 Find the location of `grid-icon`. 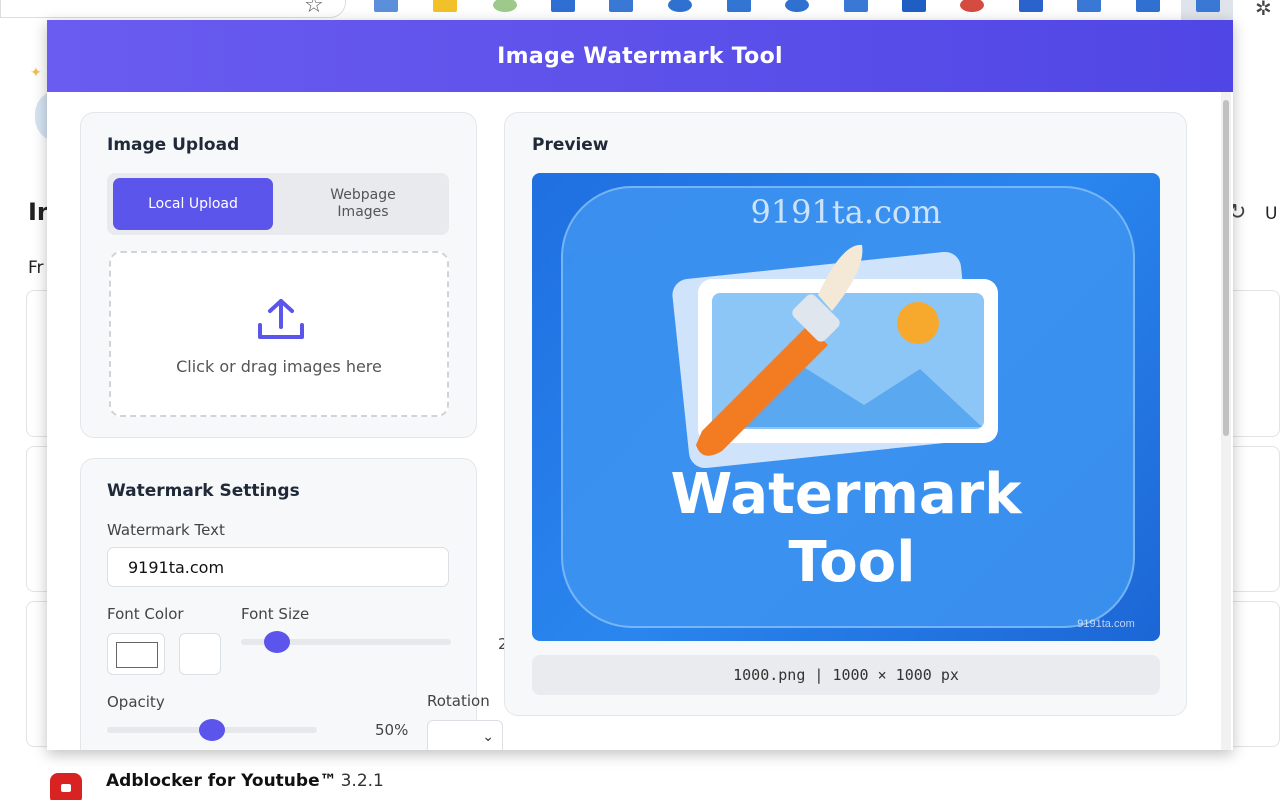

grid-icon is located at coordinates (563, 6).